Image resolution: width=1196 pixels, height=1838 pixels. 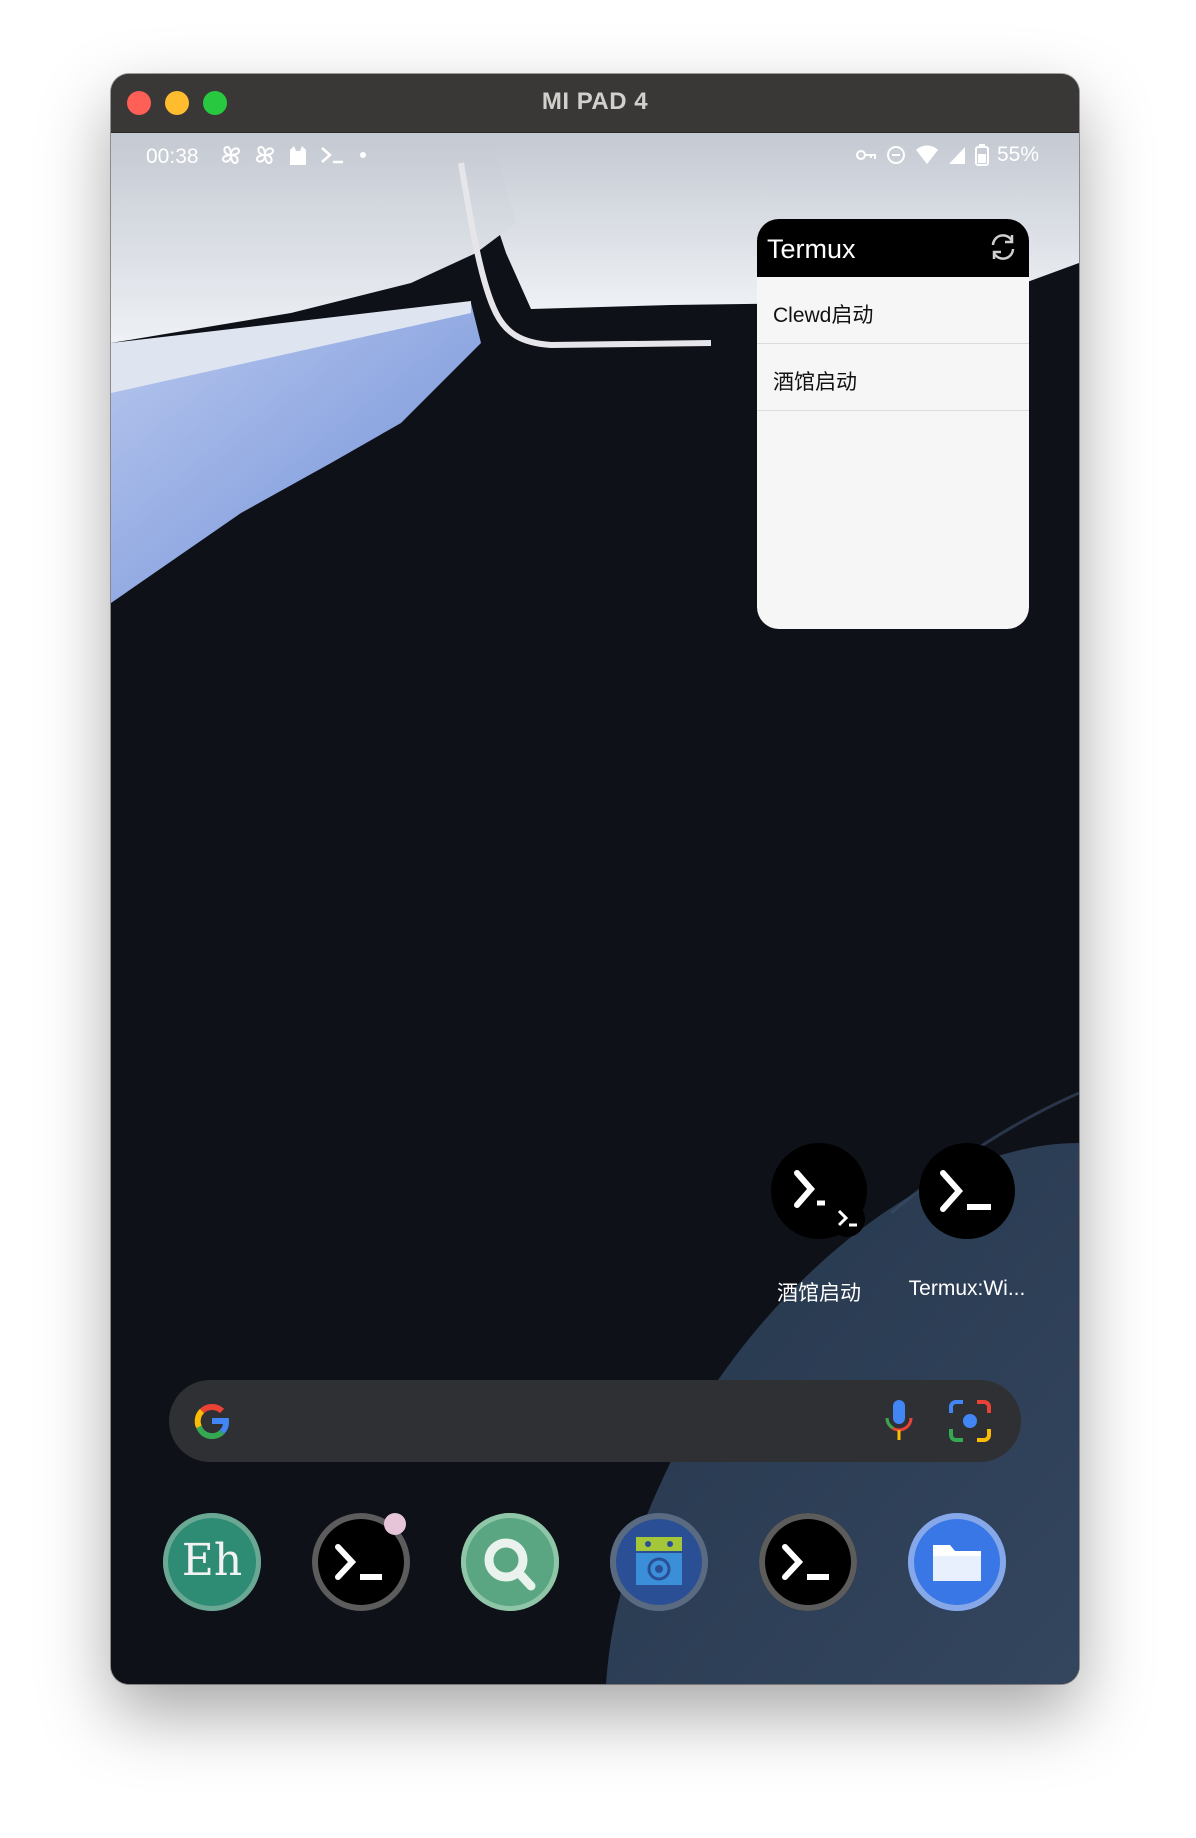 What do you see at coordinates (865, 155) in the screenshot?
I see `vpn-key-icon` at bounding box center [865, 155].